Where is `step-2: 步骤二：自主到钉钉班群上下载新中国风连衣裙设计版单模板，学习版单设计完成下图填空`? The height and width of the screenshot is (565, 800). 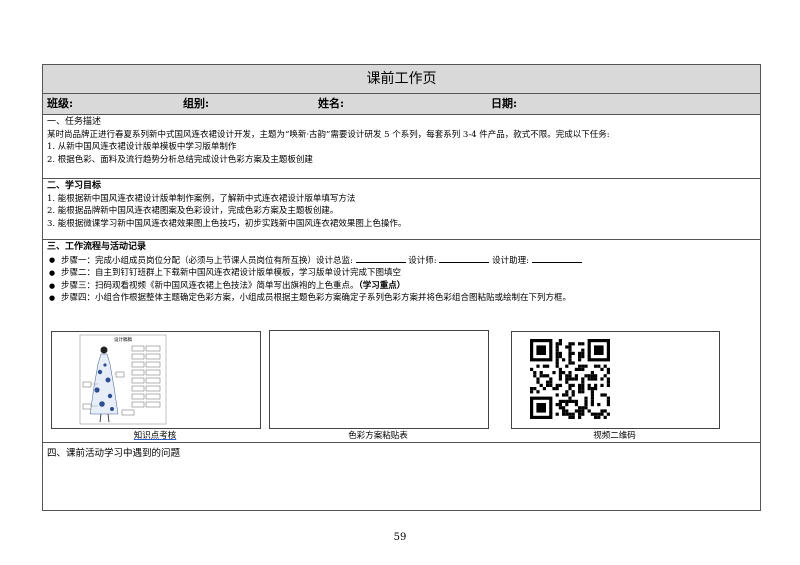
step-2: 步骤二：自主到钉钉班群上下载新中国风连衣裙设计版单模板，学习版单设计完成下图填空 is located at coordinates (401, 273).